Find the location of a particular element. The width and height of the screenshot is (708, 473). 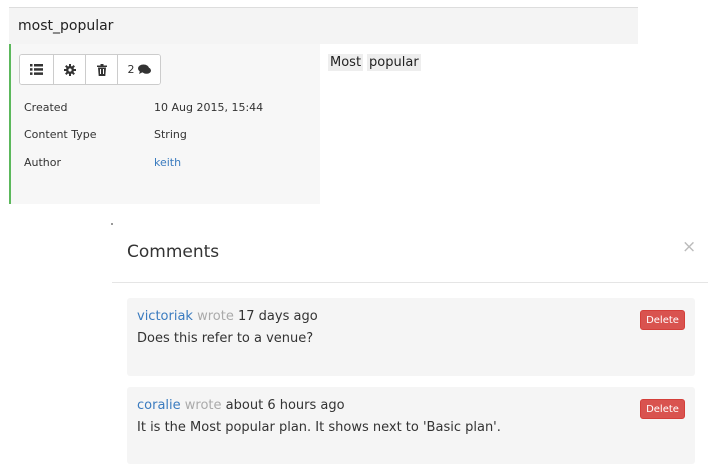

item-content: Most popular is located at coordinates (374, 62).